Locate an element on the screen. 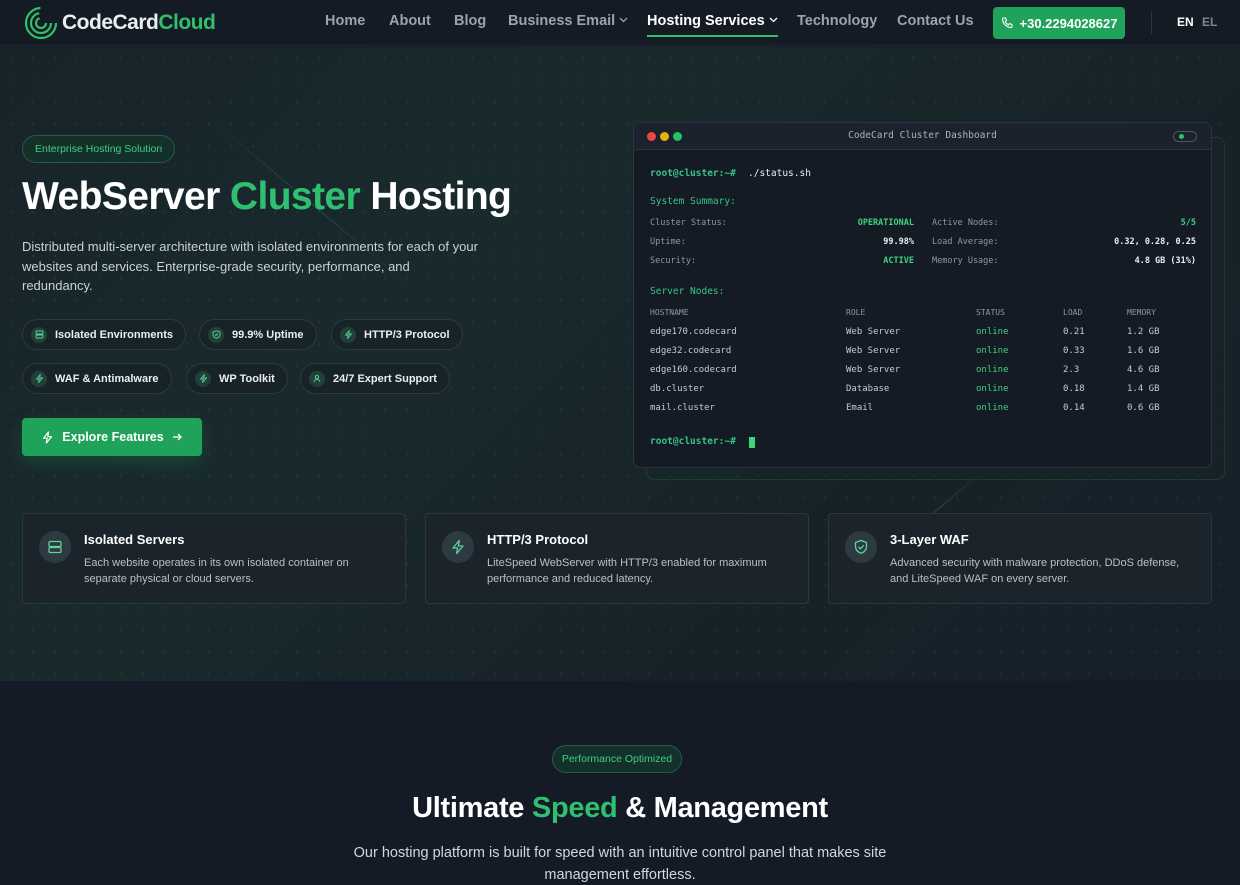 This screenshot has height=885, width=1240. brand-logo: CodeCardCloud is located at coordinates (120, 23).